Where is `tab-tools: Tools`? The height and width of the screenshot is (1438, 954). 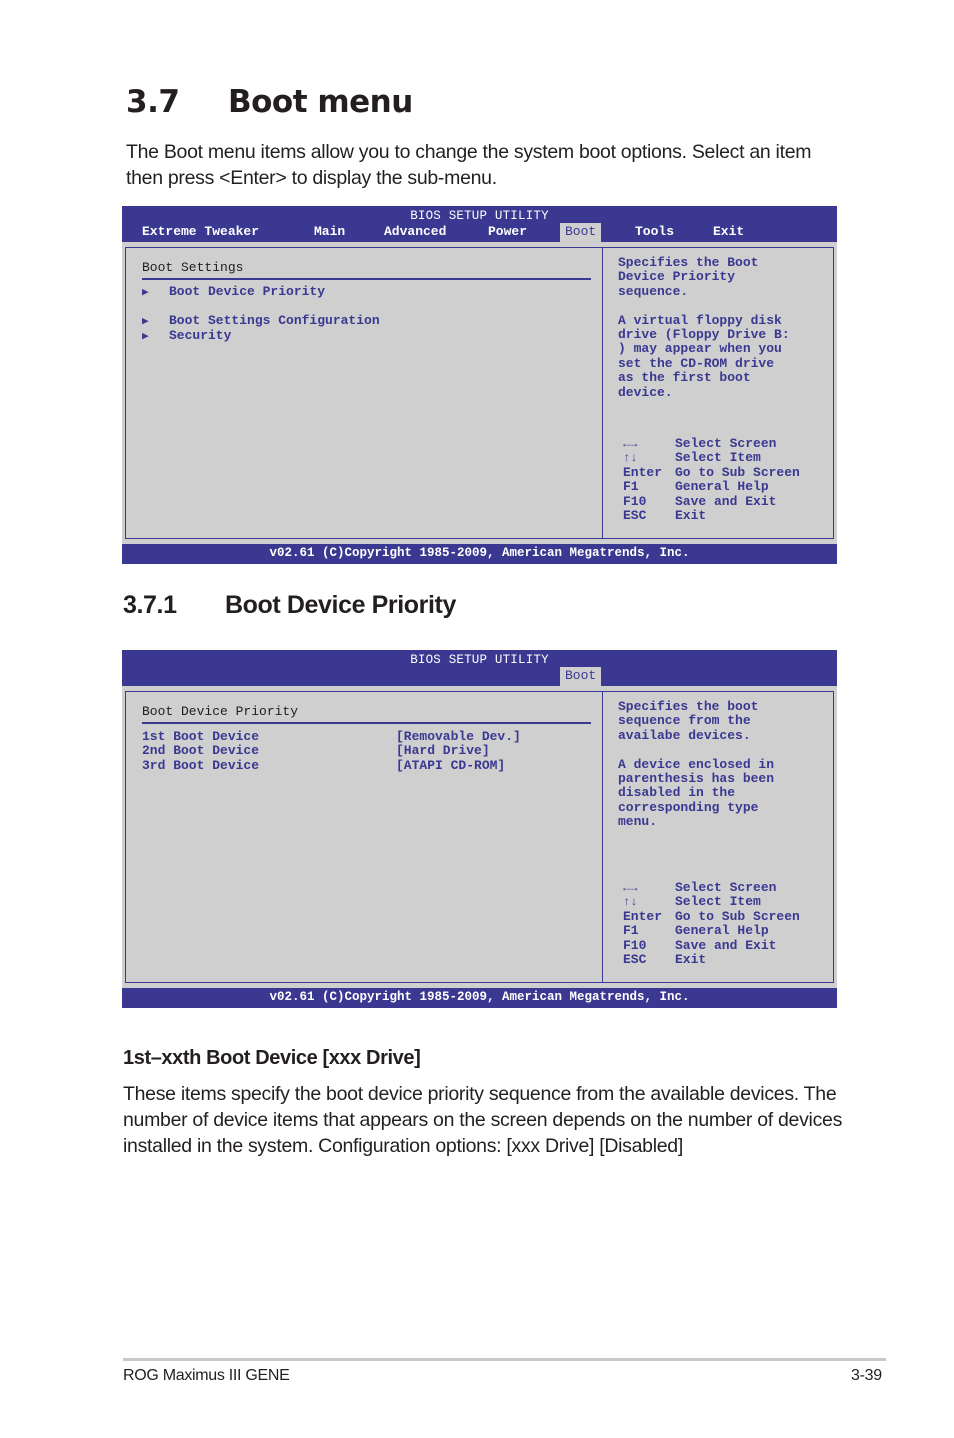
tab-tools: Tools is located at coordinates (654, 232).